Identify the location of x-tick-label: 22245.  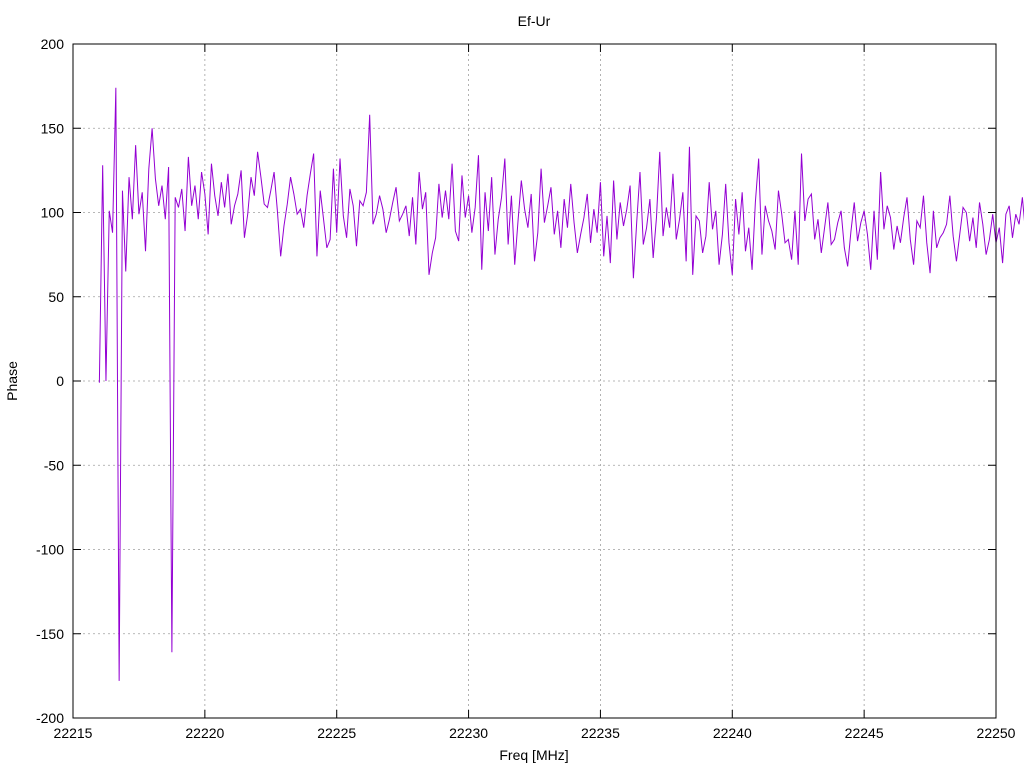
(864, 733).